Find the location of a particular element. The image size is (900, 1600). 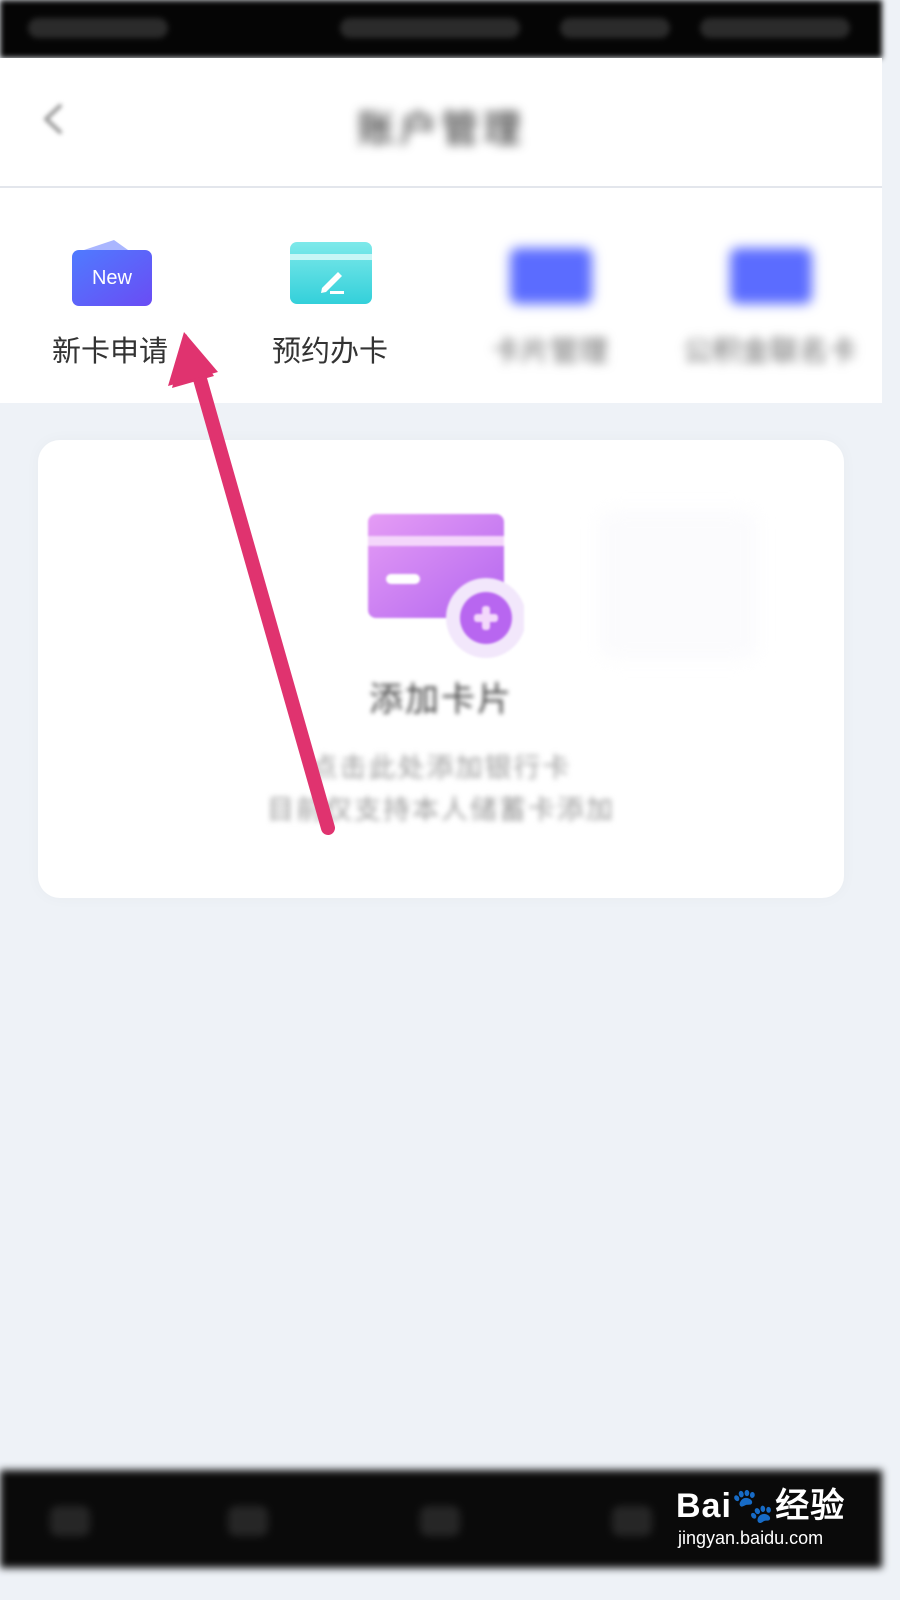

watermark-url: jingyan.baidu.com is located at coordinates (751, 1538).